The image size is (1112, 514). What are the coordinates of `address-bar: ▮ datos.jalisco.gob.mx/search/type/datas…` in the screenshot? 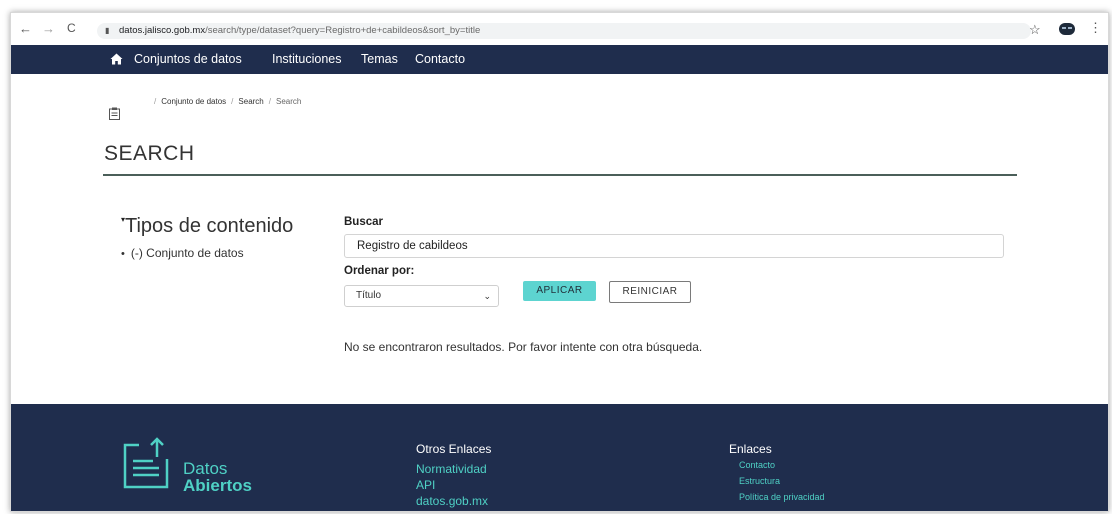 It's located at (564, 31).